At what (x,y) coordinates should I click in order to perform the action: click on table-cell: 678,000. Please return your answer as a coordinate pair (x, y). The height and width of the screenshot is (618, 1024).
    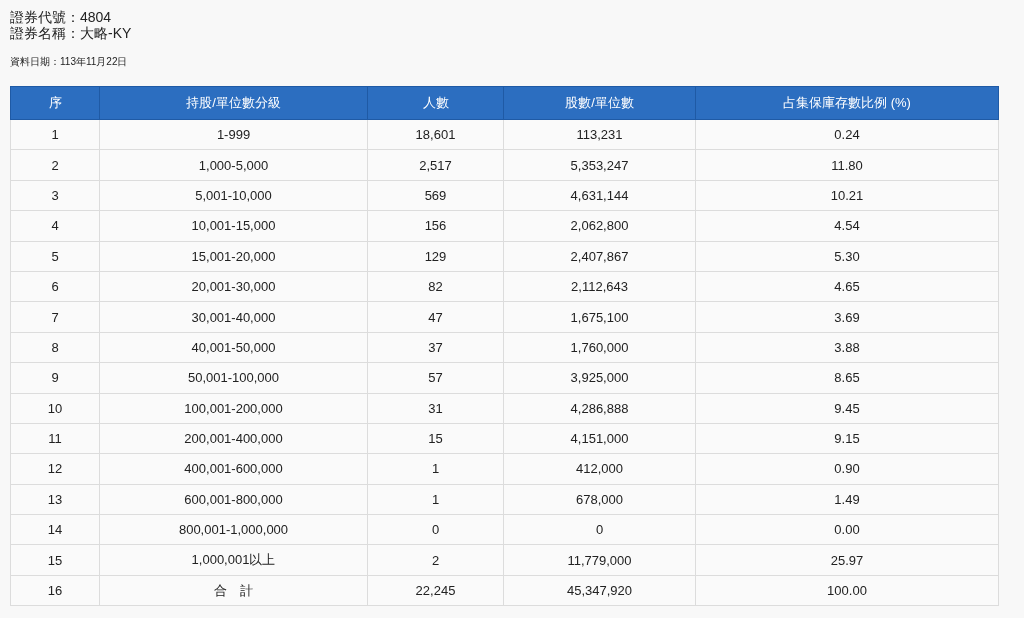
    Looking at the image, I should click on (599, 499).